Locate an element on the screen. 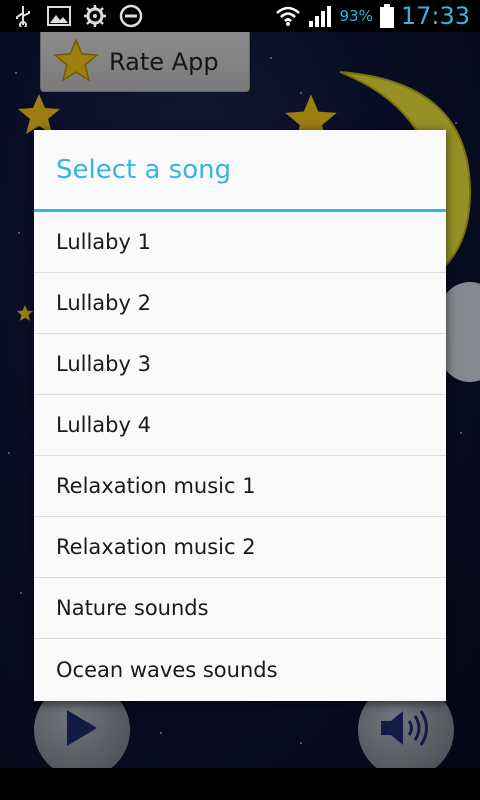 This screenshot has height=800, width=480. do-not-disturb-icon is located at coordinates (131, 16).